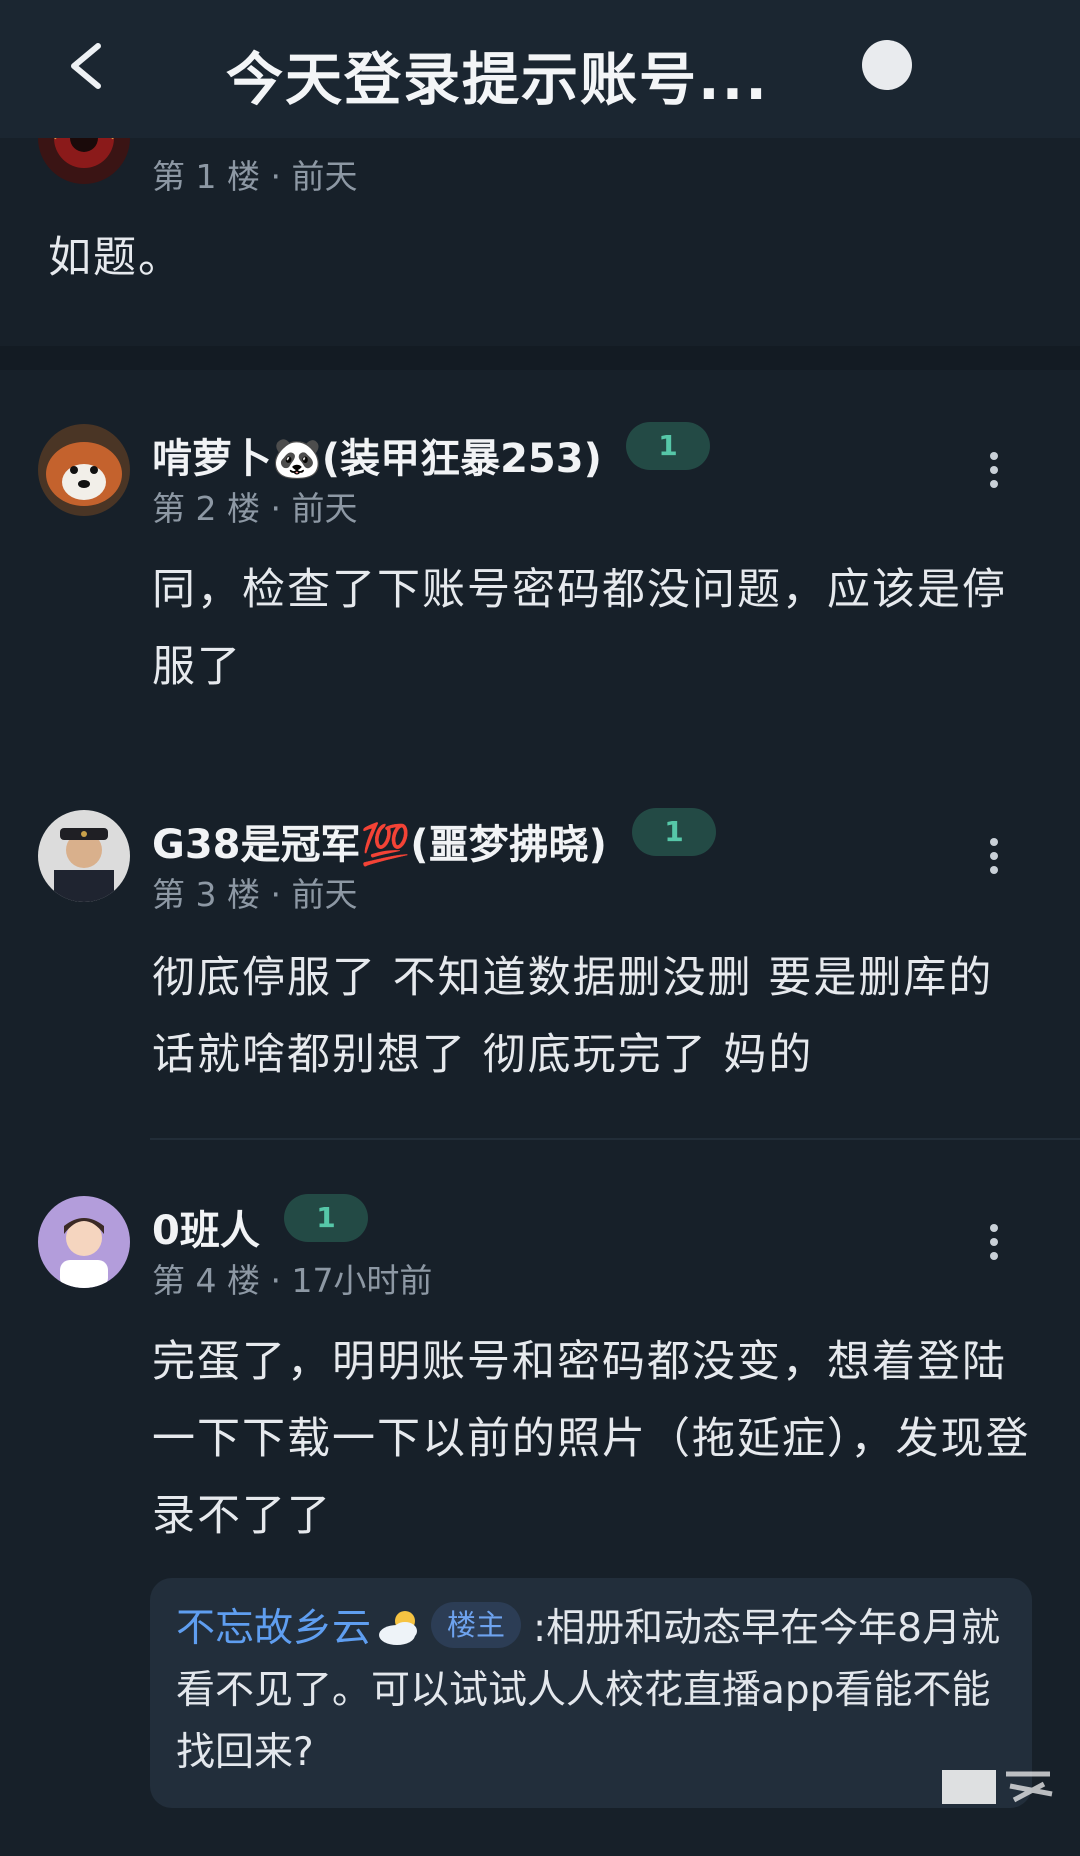 This screenshot has height=1856, width=1080. I want to click on op-tag: 楼主, so click(476, 1625).